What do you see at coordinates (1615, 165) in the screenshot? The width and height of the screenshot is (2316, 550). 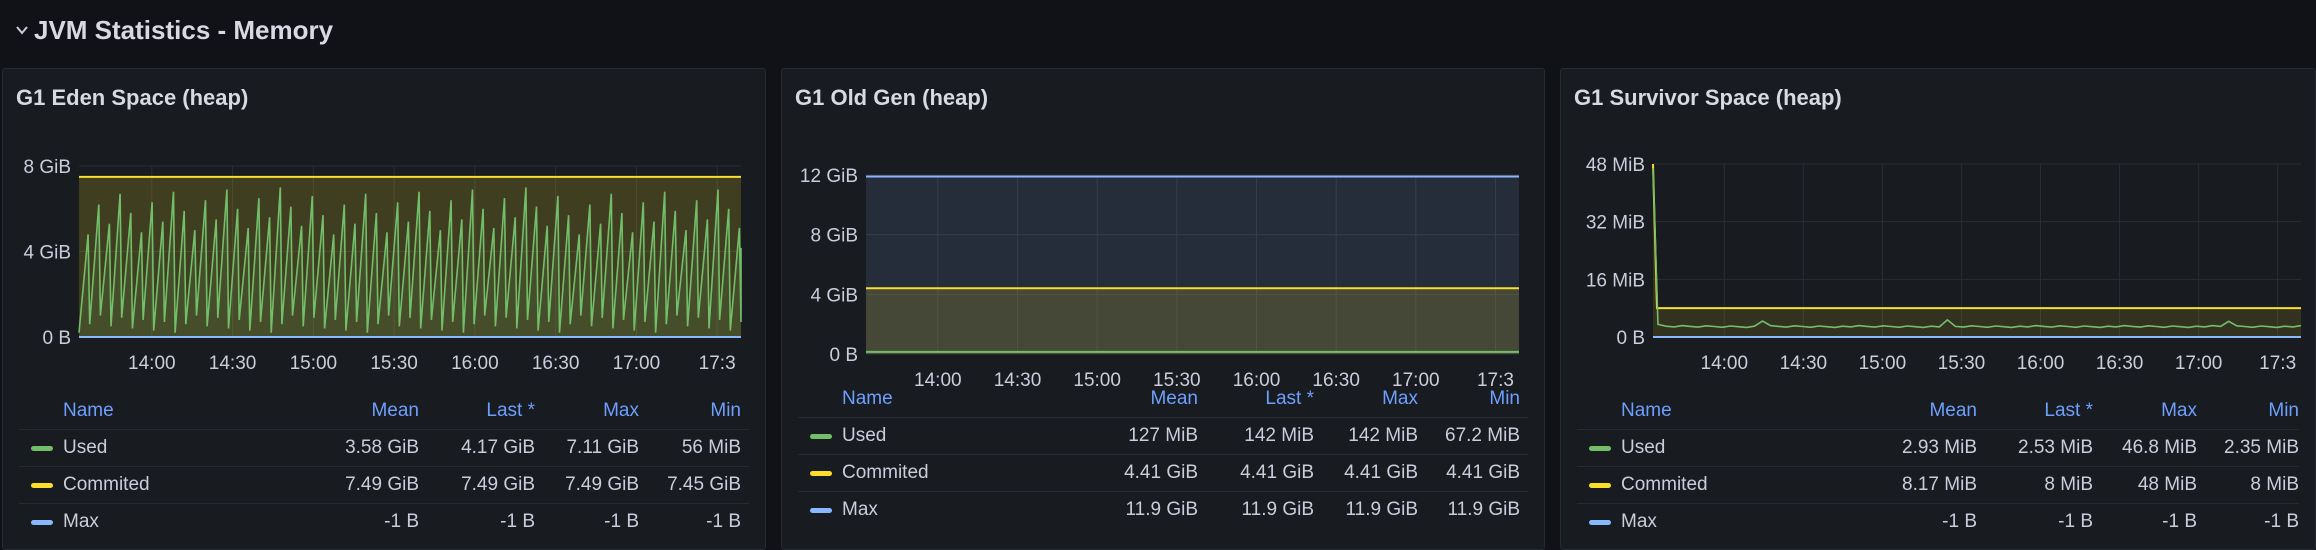 I see `y-tick-label: 48 MiB` at bounding box center [1615, 165].